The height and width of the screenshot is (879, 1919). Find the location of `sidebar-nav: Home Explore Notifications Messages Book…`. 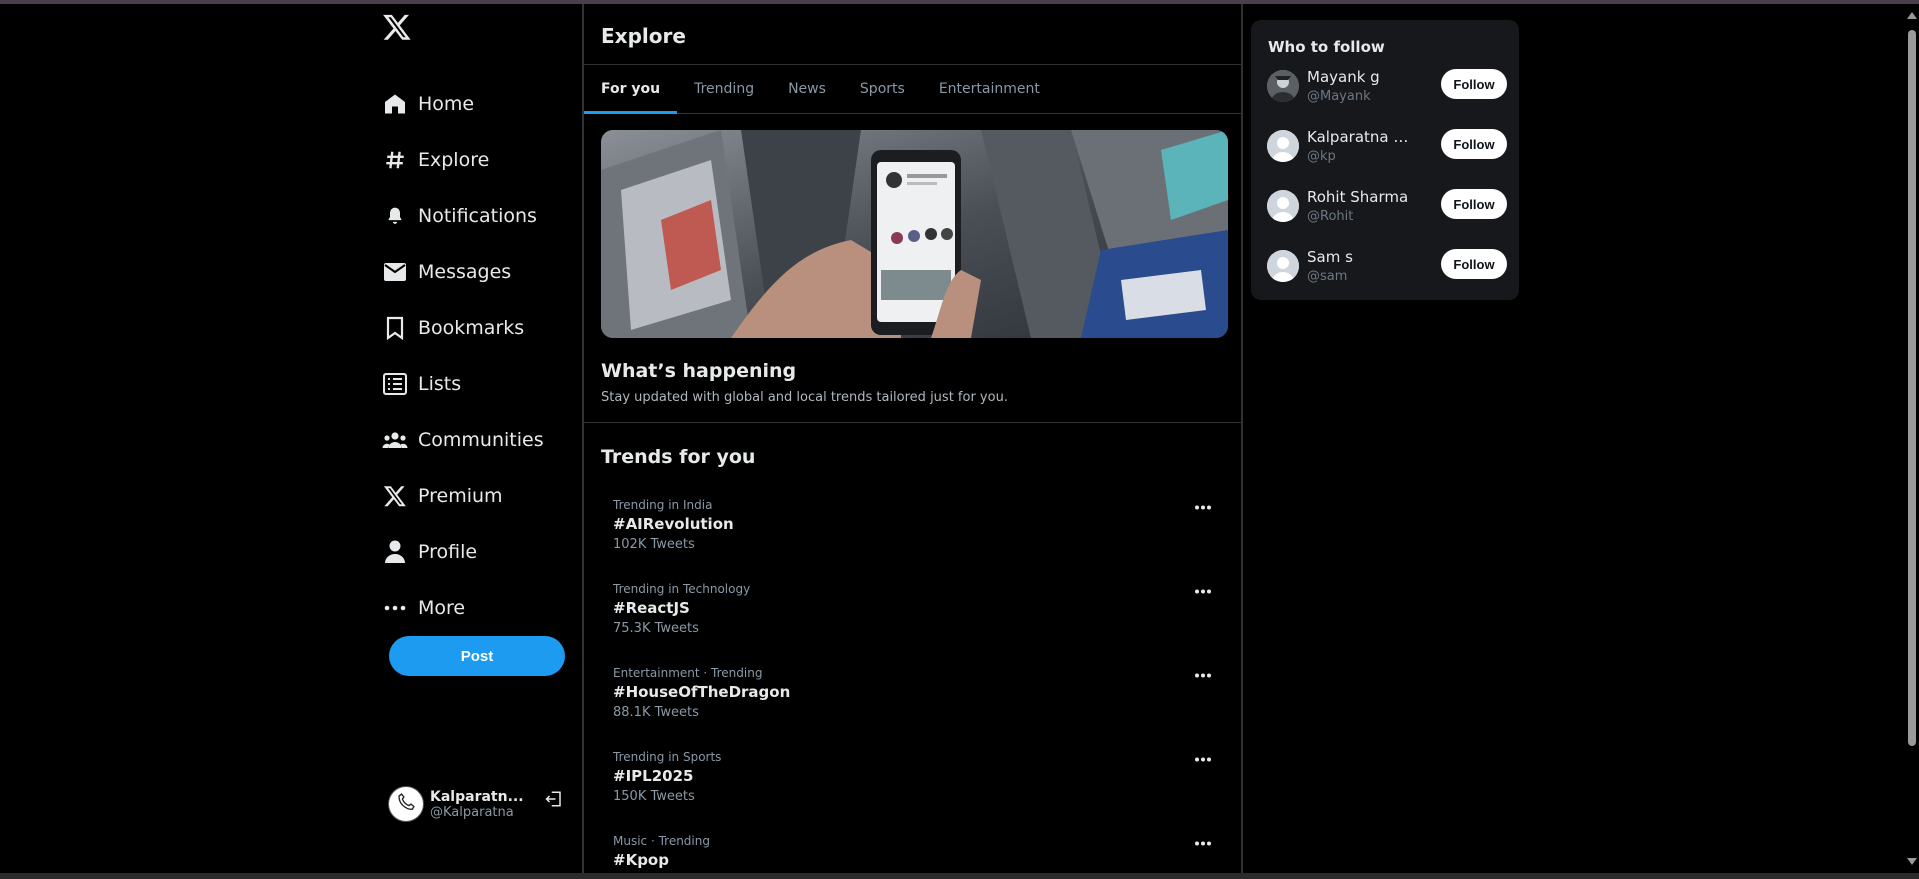

sidebar-nav: Home Explore Notifications Messages Book… is located at coordinates (463, 356).